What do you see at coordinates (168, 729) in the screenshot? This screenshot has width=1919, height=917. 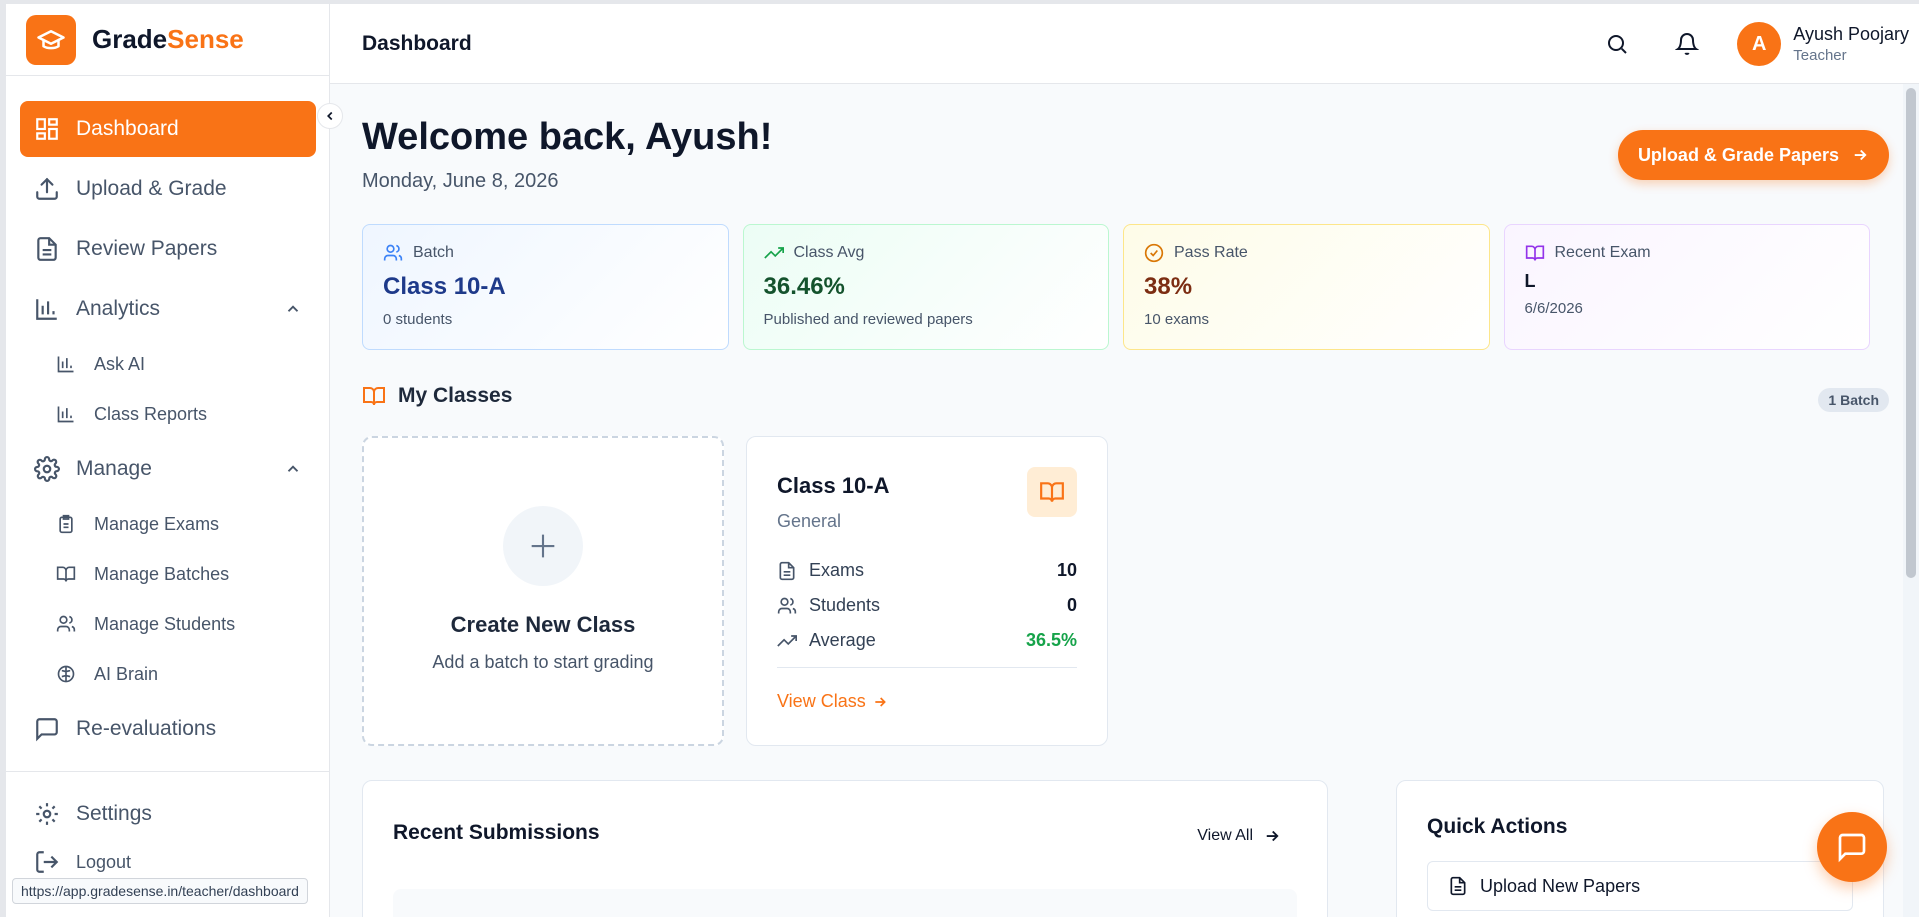 I see `sidebar-item-re-evaluations: Re-evaluations` at bounding box center [168, 729].